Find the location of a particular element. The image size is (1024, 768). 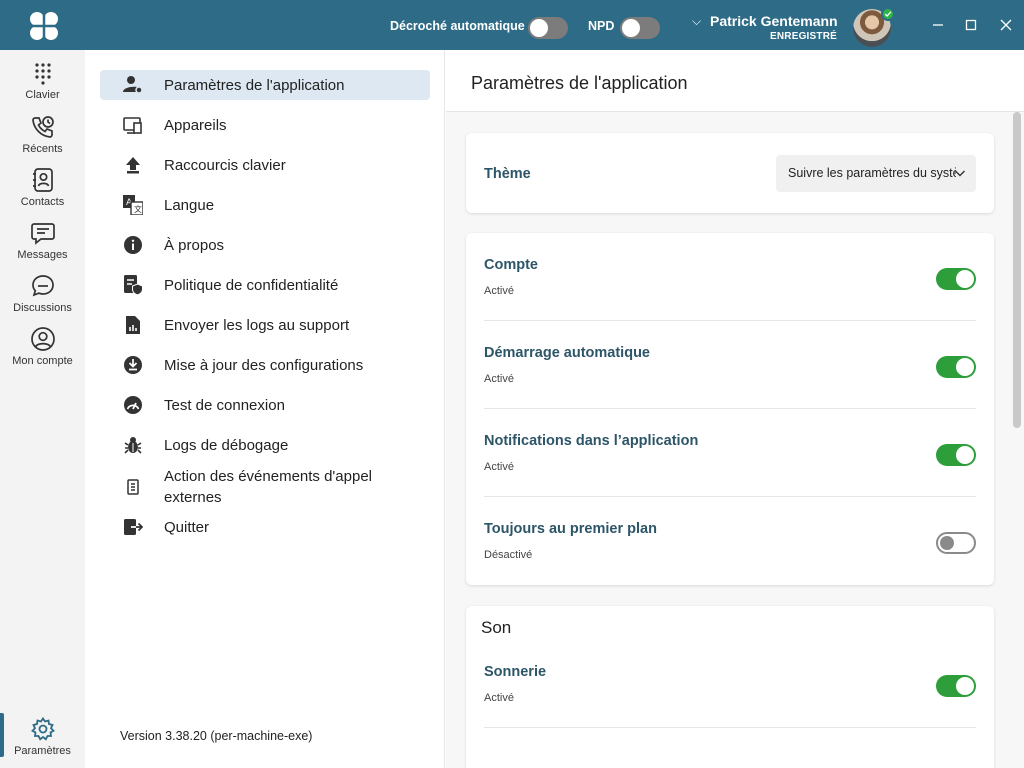

npd-toggle is located at coordinates (640, 28).